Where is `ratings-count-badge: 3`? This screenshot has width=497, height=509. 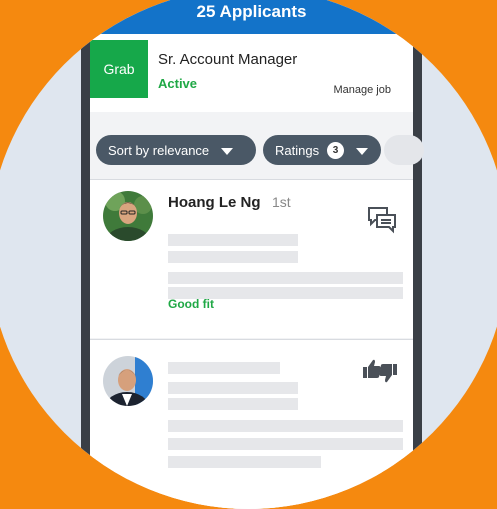 ratings-count-badge: 3 is located at coordinates (336, 150).